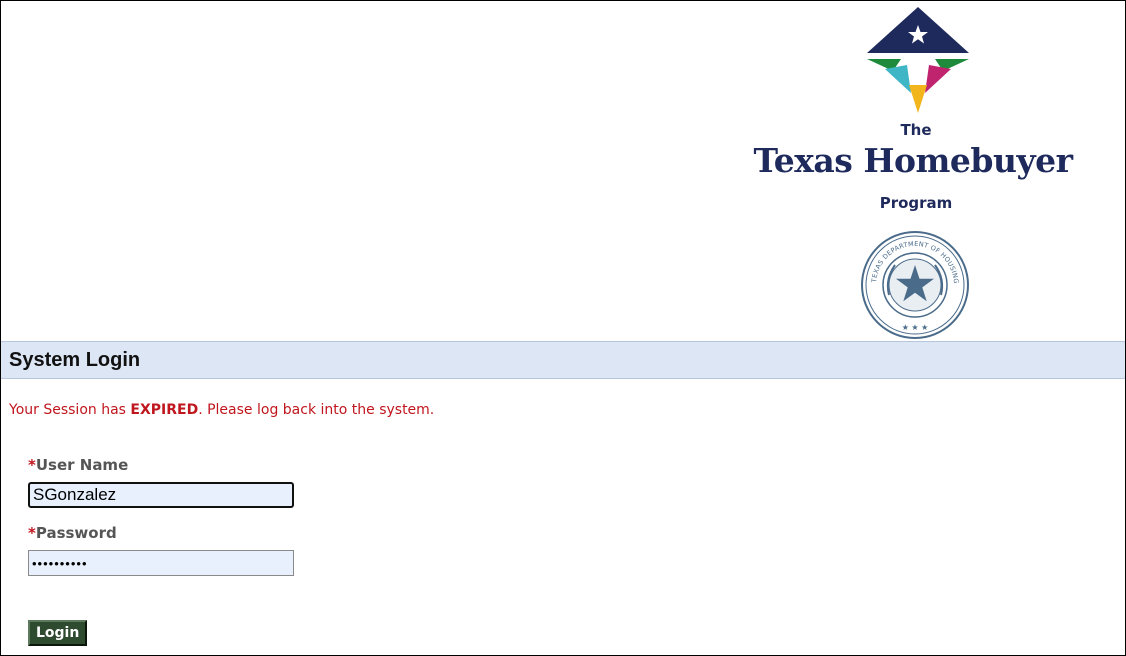 This screenshot has height=656, width=1126. What do you see at coordinates (82, 465) in the screenshot?
I see `username-label-text: User Name` at bounding box center [82, 465].